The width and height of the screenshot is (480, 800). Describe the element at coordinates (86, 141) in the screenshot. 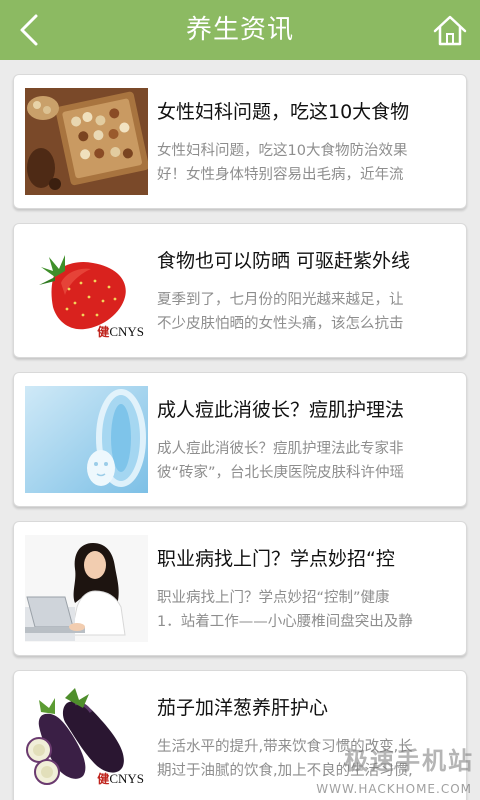

I see `nuts-thumbnail` at that location.